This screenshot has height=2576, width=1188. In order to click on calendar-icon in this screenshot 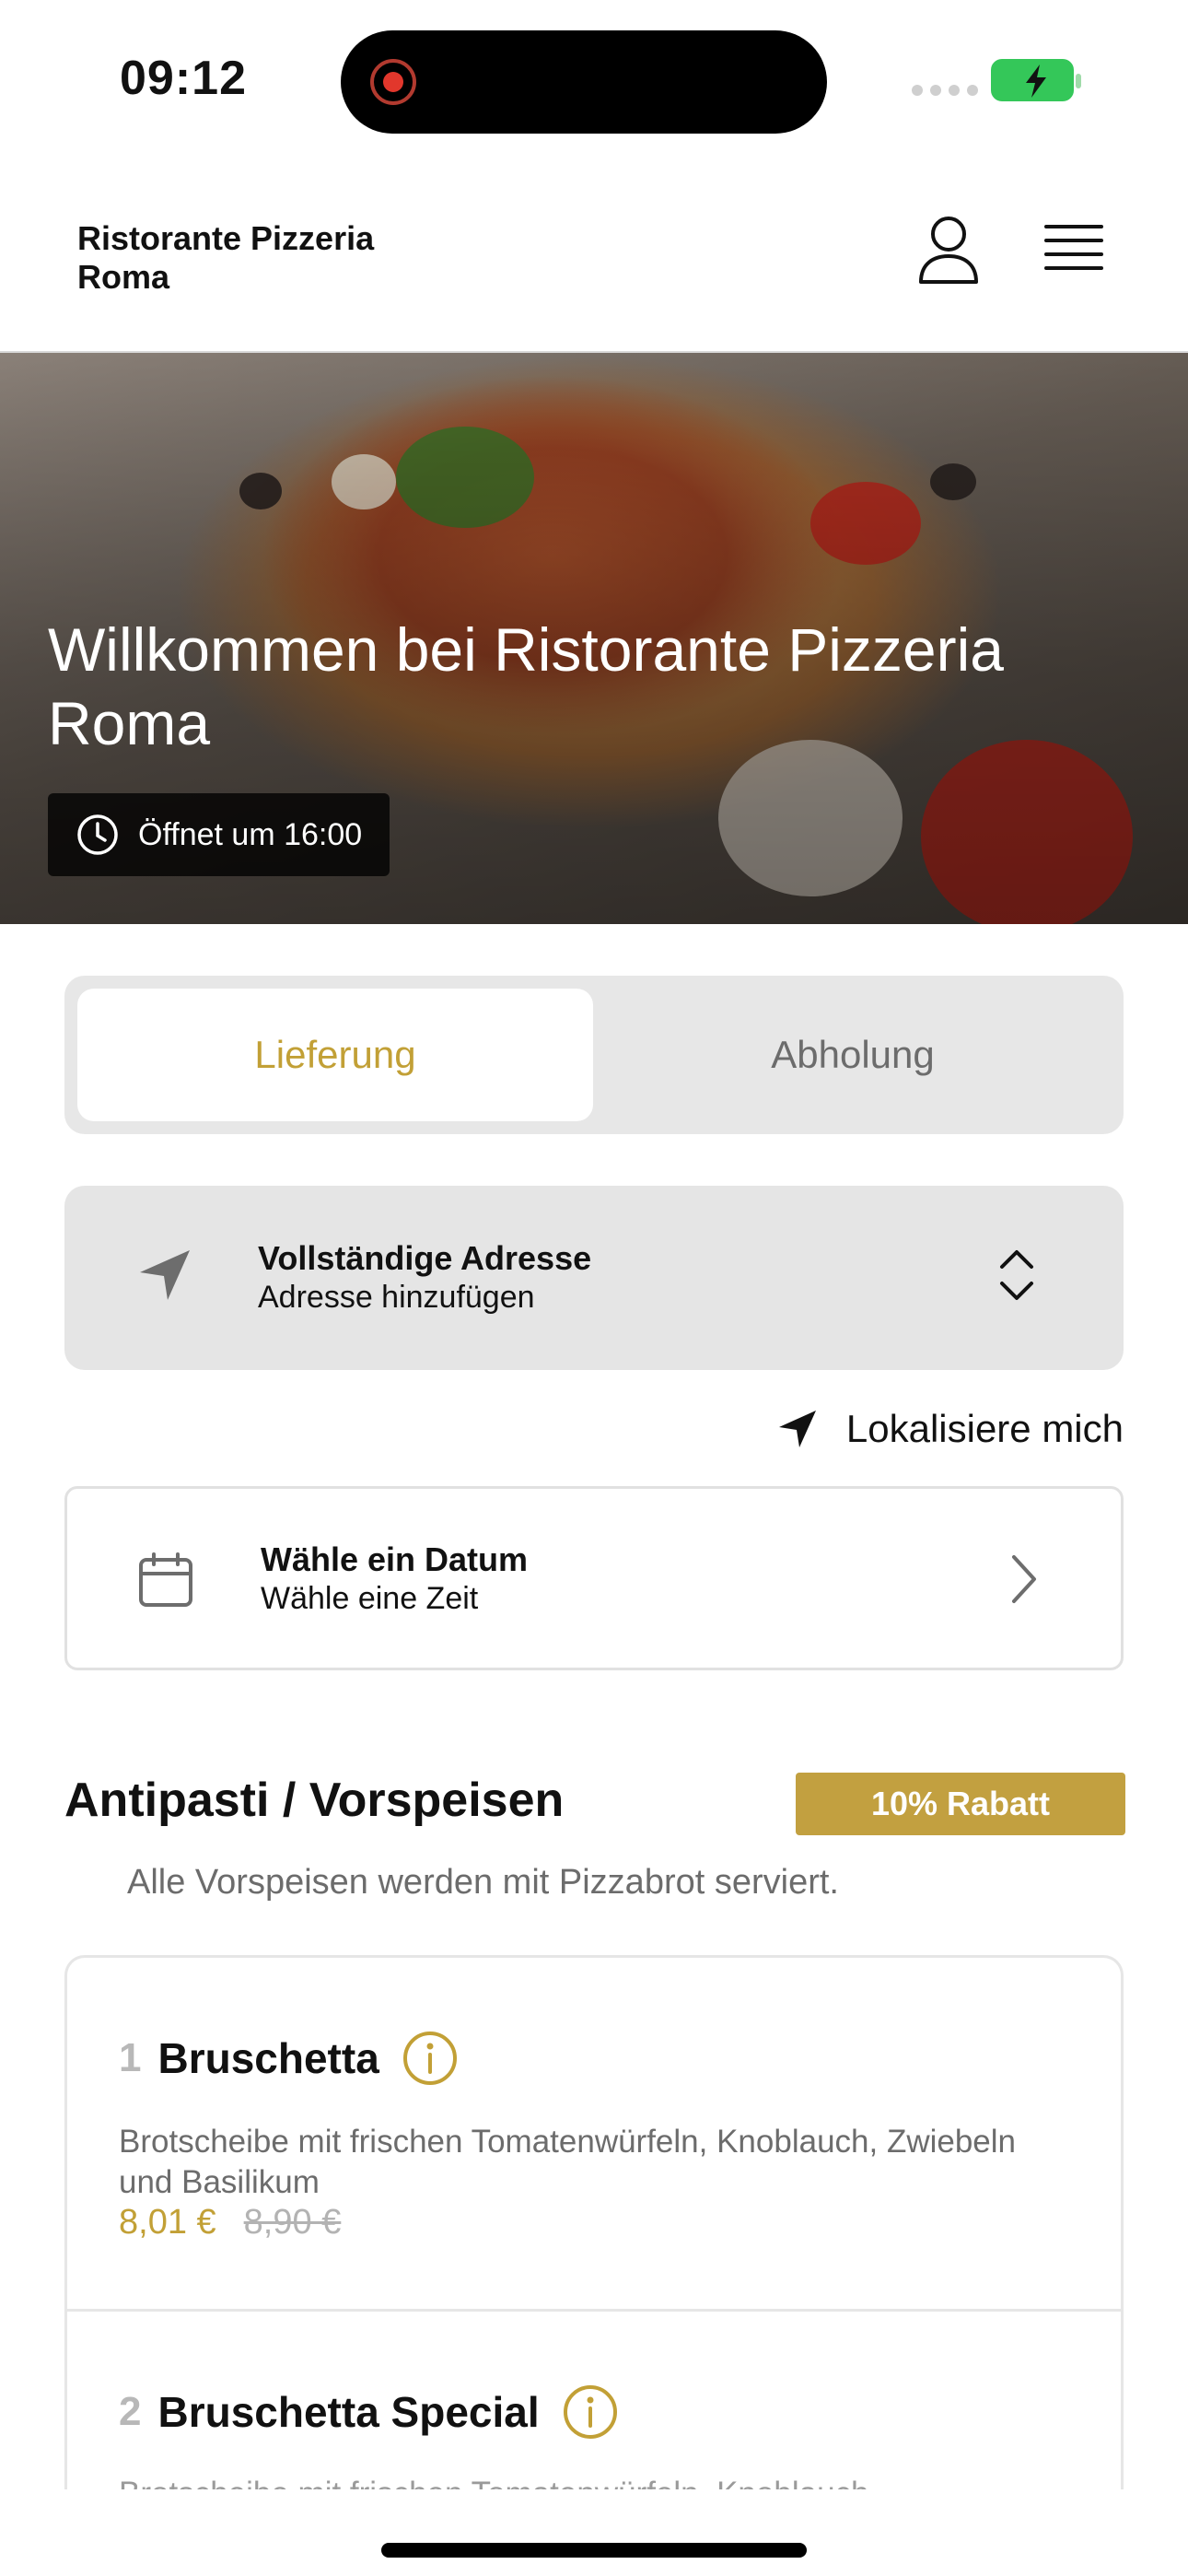, I will do `click(165, 1579)`.